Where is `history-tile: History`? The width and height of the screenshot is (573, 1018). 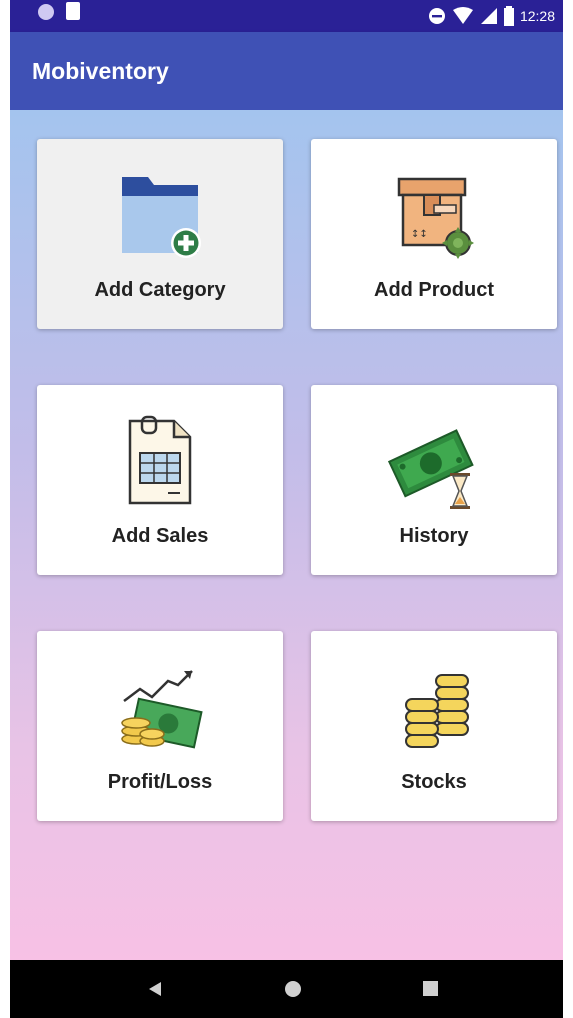 history-tile: History is located at coordinates (434, 480).